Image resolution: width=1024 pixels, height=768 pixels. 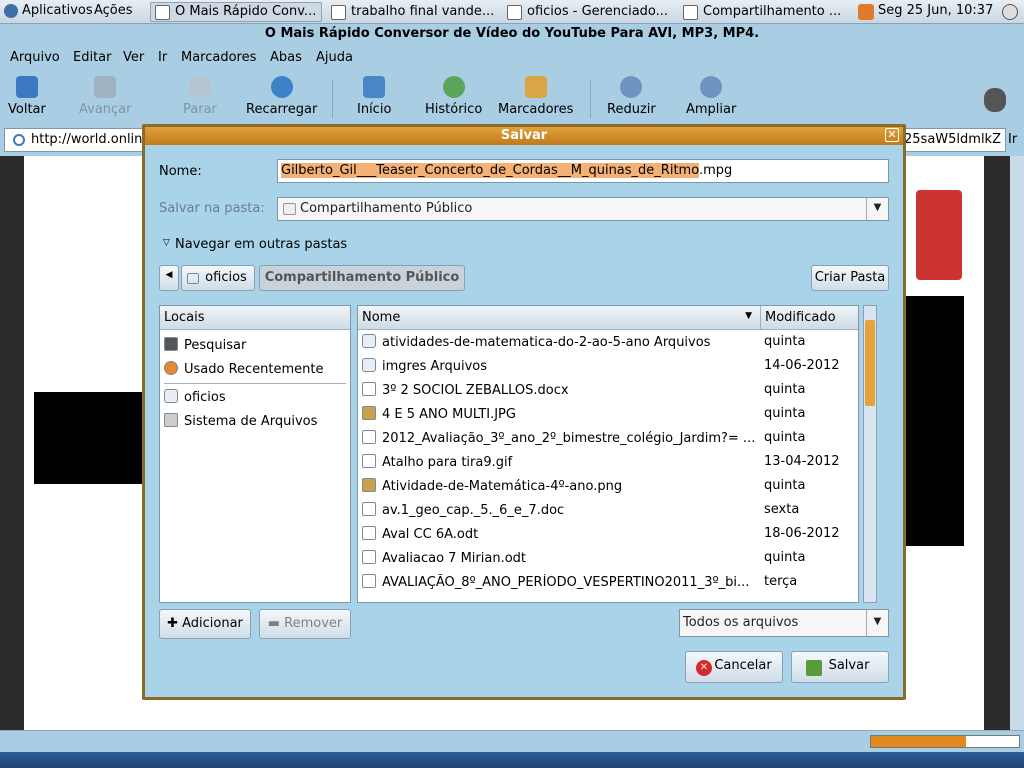 I want to click on page-scrollbar, so click(x=1017, y=443).